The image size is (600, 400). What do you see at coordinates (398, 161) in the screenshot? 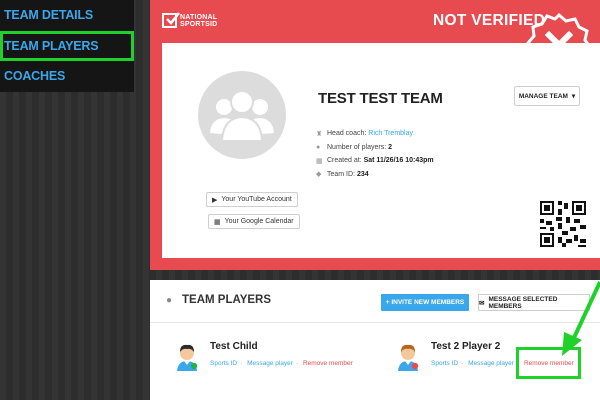
I see `created-at: Sat 11/26/16 10:43pm` at bounding box center [398, 161].